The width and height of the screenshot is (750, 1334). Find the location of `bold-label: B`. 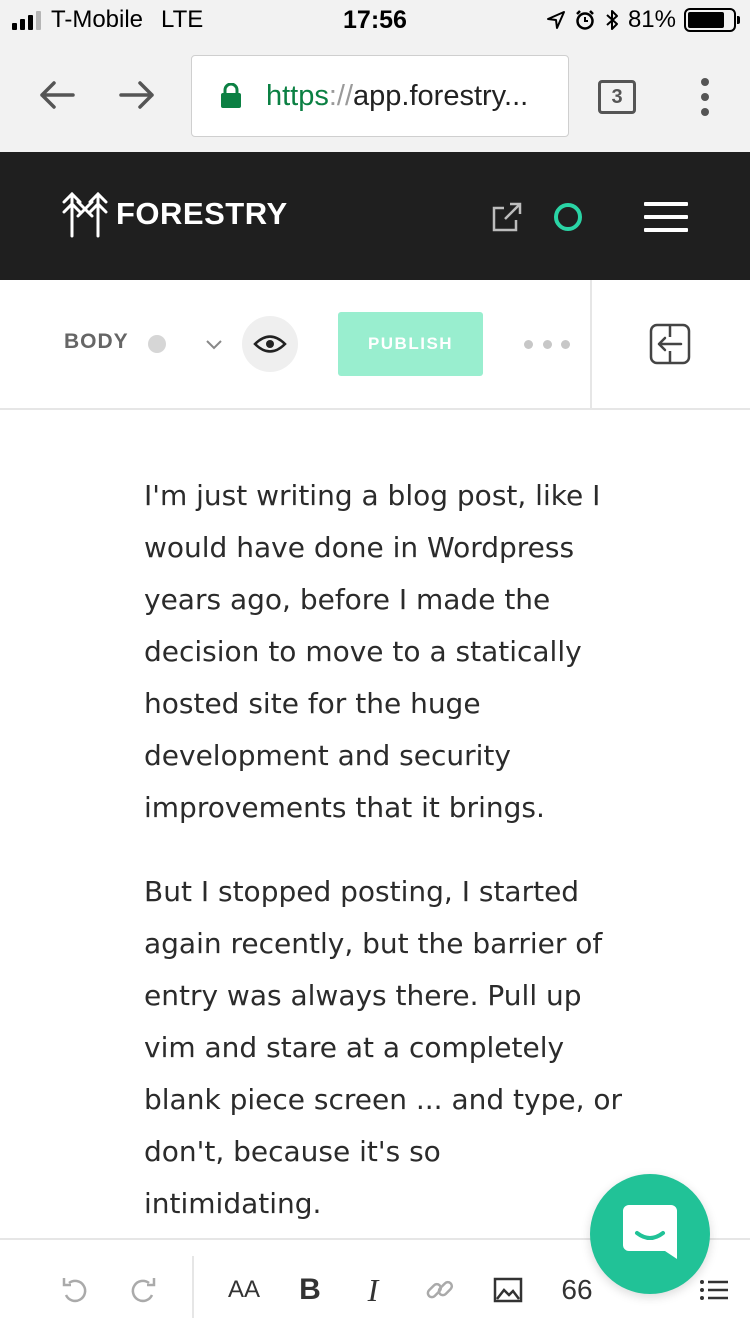

bold-label: B is located at coordinates (310, 1289).